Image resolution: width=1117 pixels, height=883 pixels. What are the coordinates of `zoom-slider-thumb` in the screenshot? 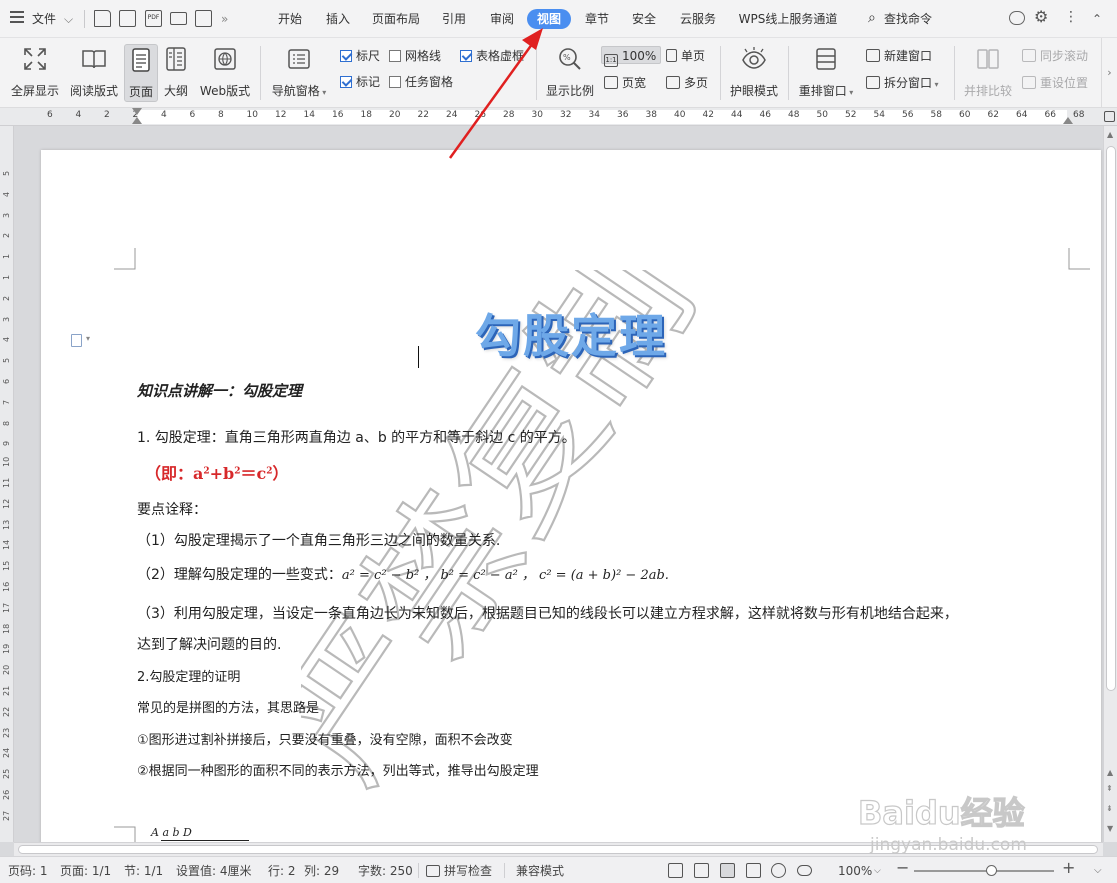 It's located at (991, 870).